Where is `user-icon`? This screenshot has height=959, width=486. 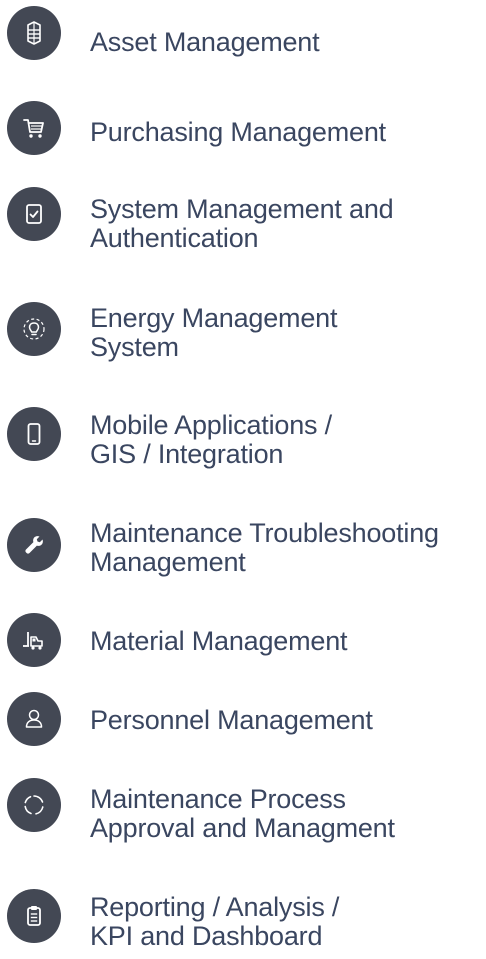 user-icon is located at coordinates (34, 719).